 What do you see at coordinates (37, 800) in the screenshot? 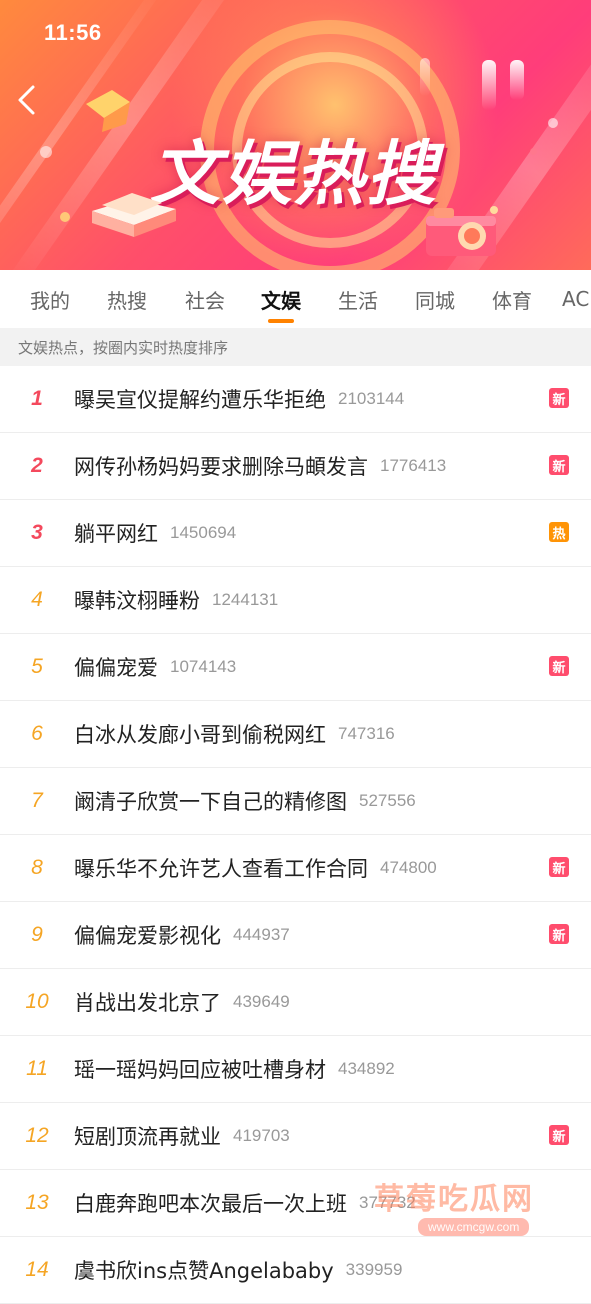
I see `rank-number: 7` at bounding box center [37, 800].